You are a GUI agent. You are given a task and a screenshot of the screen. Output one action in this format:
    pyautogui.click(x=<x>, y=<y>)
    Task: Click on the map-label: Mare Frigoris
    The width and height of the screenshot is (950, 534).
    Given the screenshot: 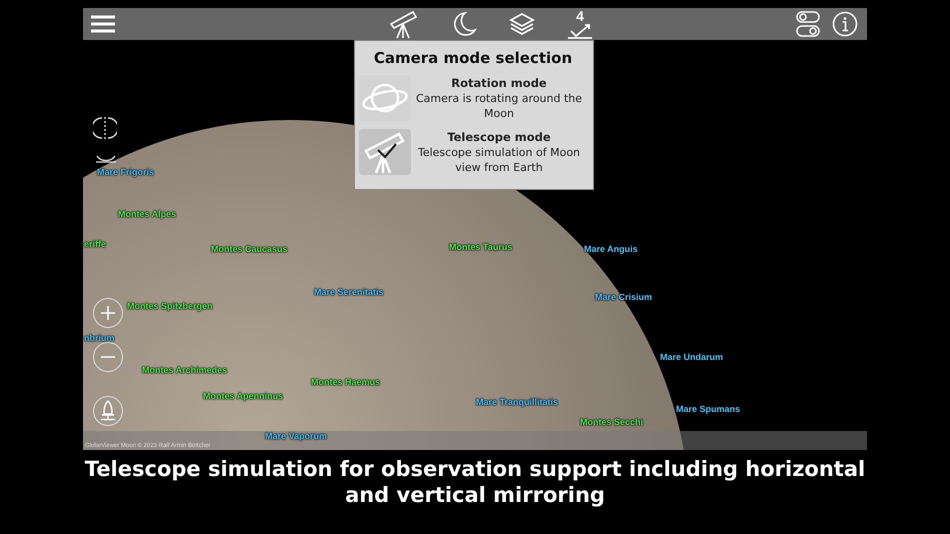 What is the action you would take?
    pyautogui.click(x=125, y=172)
    